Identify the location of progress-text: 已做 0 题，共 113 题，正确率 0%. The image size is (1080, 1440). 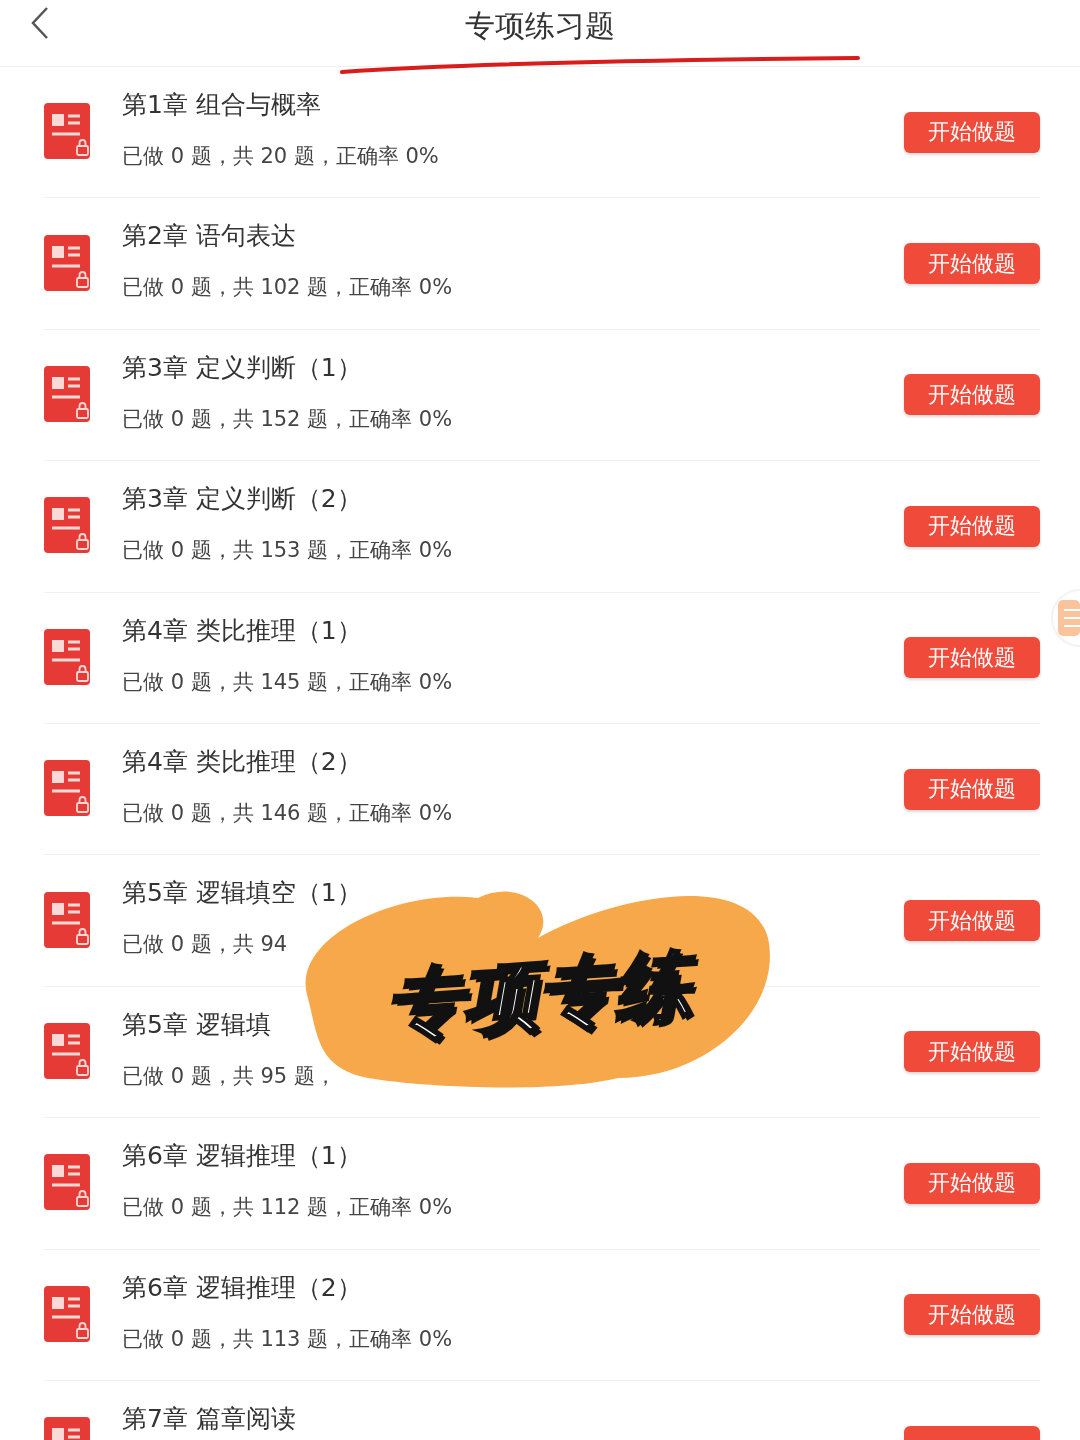
(288, 1339).